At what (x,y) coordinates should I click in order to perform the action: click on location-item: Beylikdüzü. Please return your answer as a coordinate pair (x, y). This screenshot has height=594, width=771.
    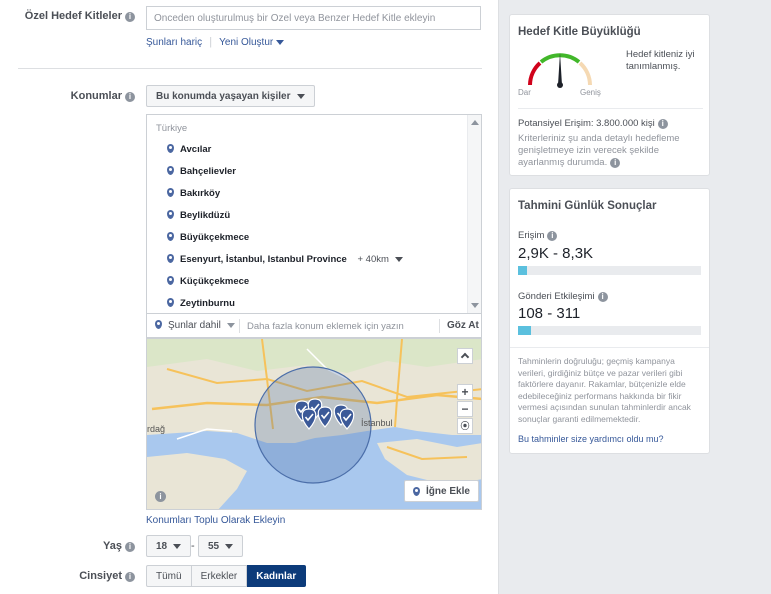
    Looking at the image, I should click on (198, 215).